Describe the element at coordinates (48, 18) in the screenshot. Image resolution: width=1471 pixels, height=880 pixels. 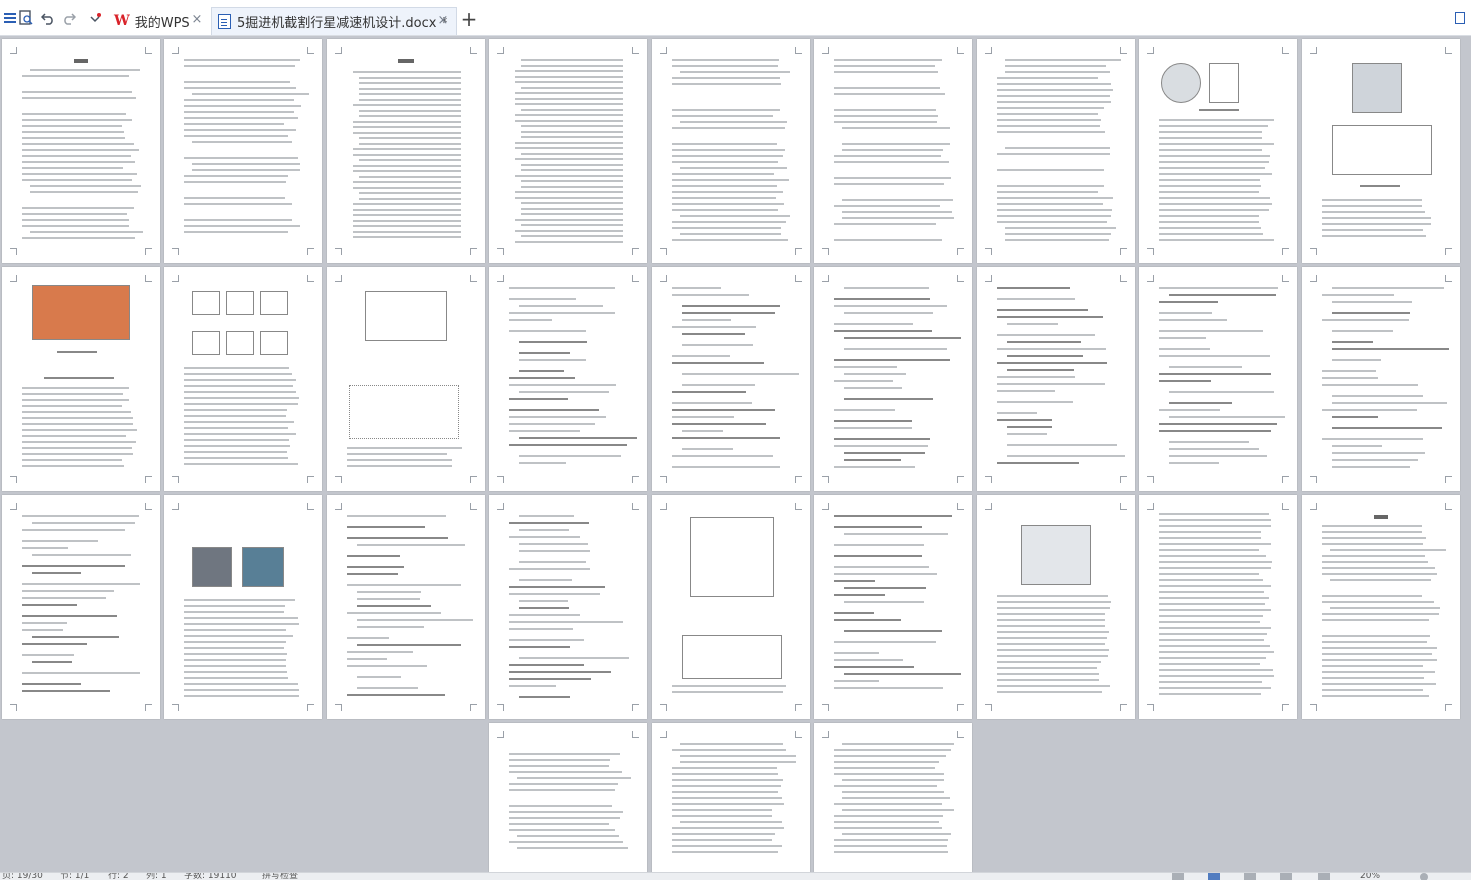
I see `undo-icon` at that location.